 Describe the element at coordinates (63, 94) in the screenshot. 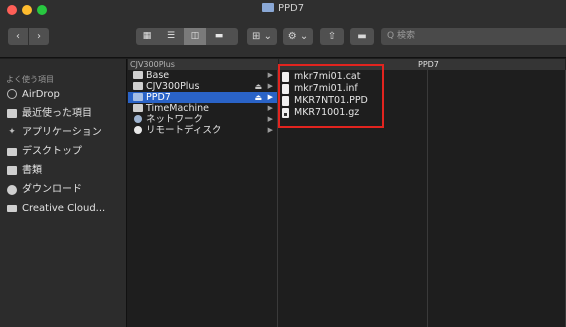

I see `sidebar-item-airdrop: AirDrop` at that location.